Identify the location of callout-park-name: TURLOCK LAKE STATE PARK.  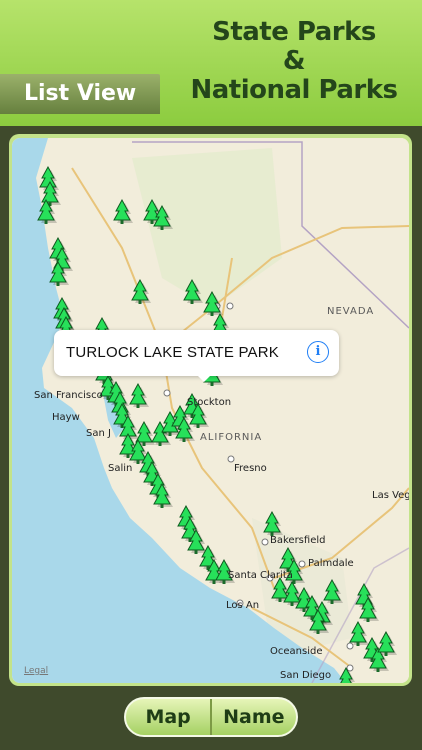
(172, 352).